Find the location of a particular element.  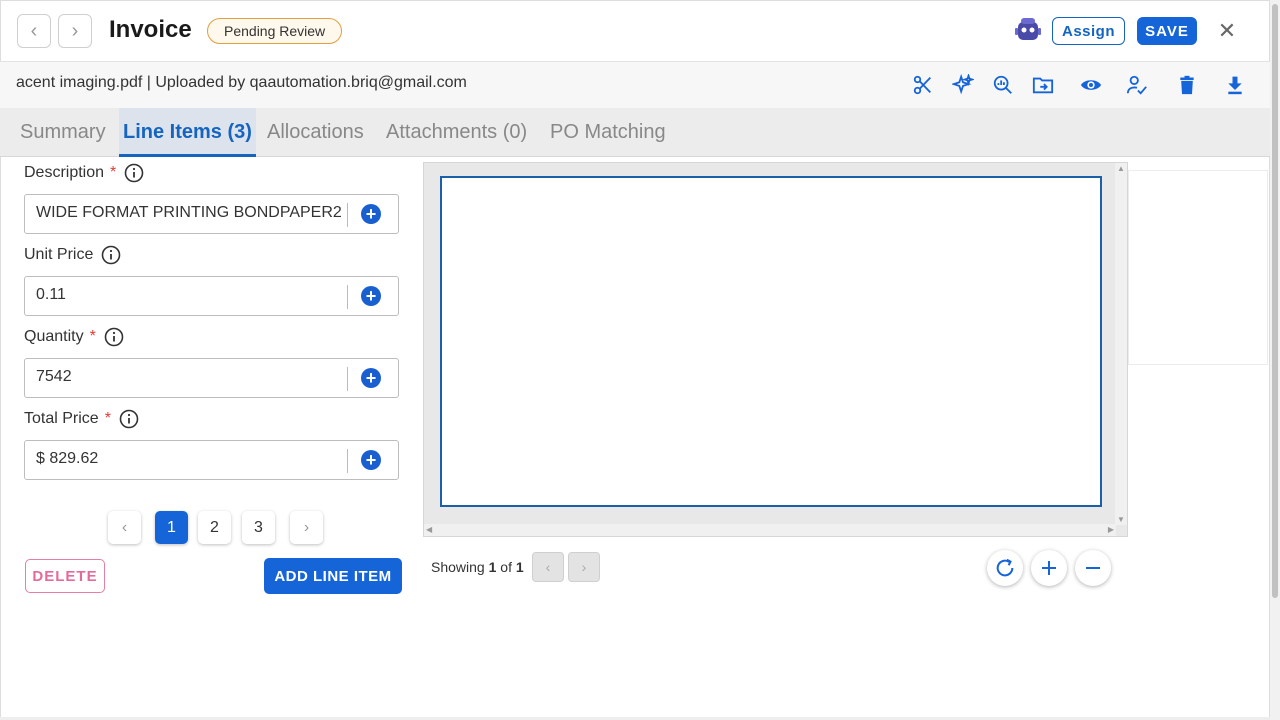

back-button: ‹ is located at coordinates (34, 31).